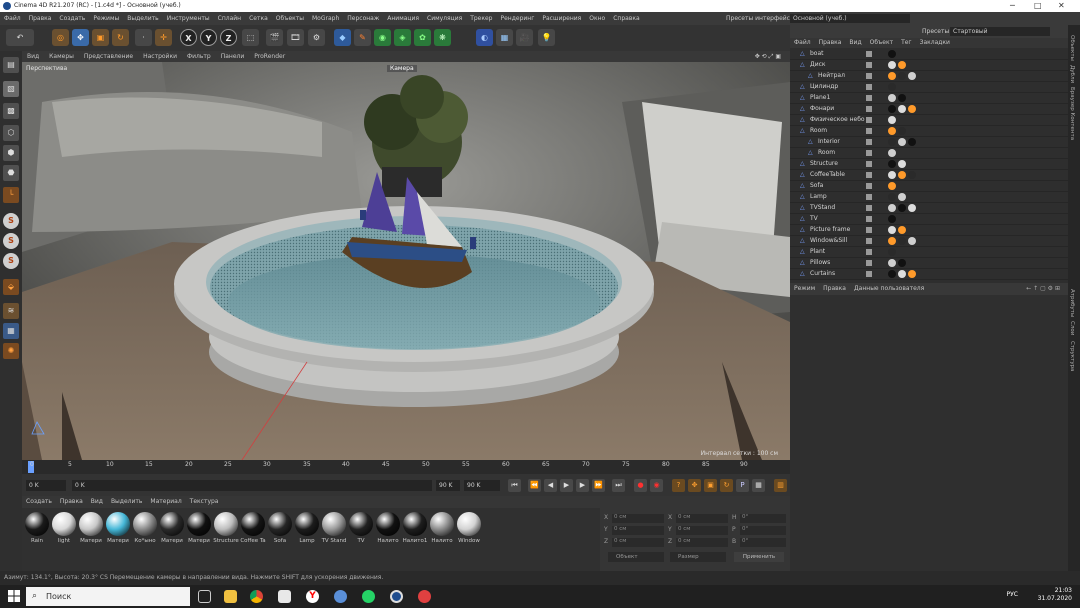  I want to click on end-frame-field: 90 K, so click(448, 485).